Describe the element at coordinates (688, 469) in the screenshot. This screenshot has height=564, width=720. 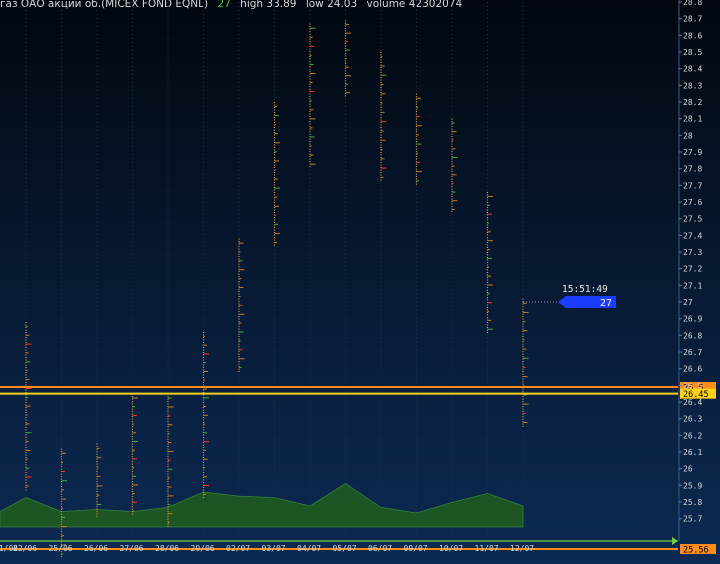
I see `y-tick-label: 26` at that location.